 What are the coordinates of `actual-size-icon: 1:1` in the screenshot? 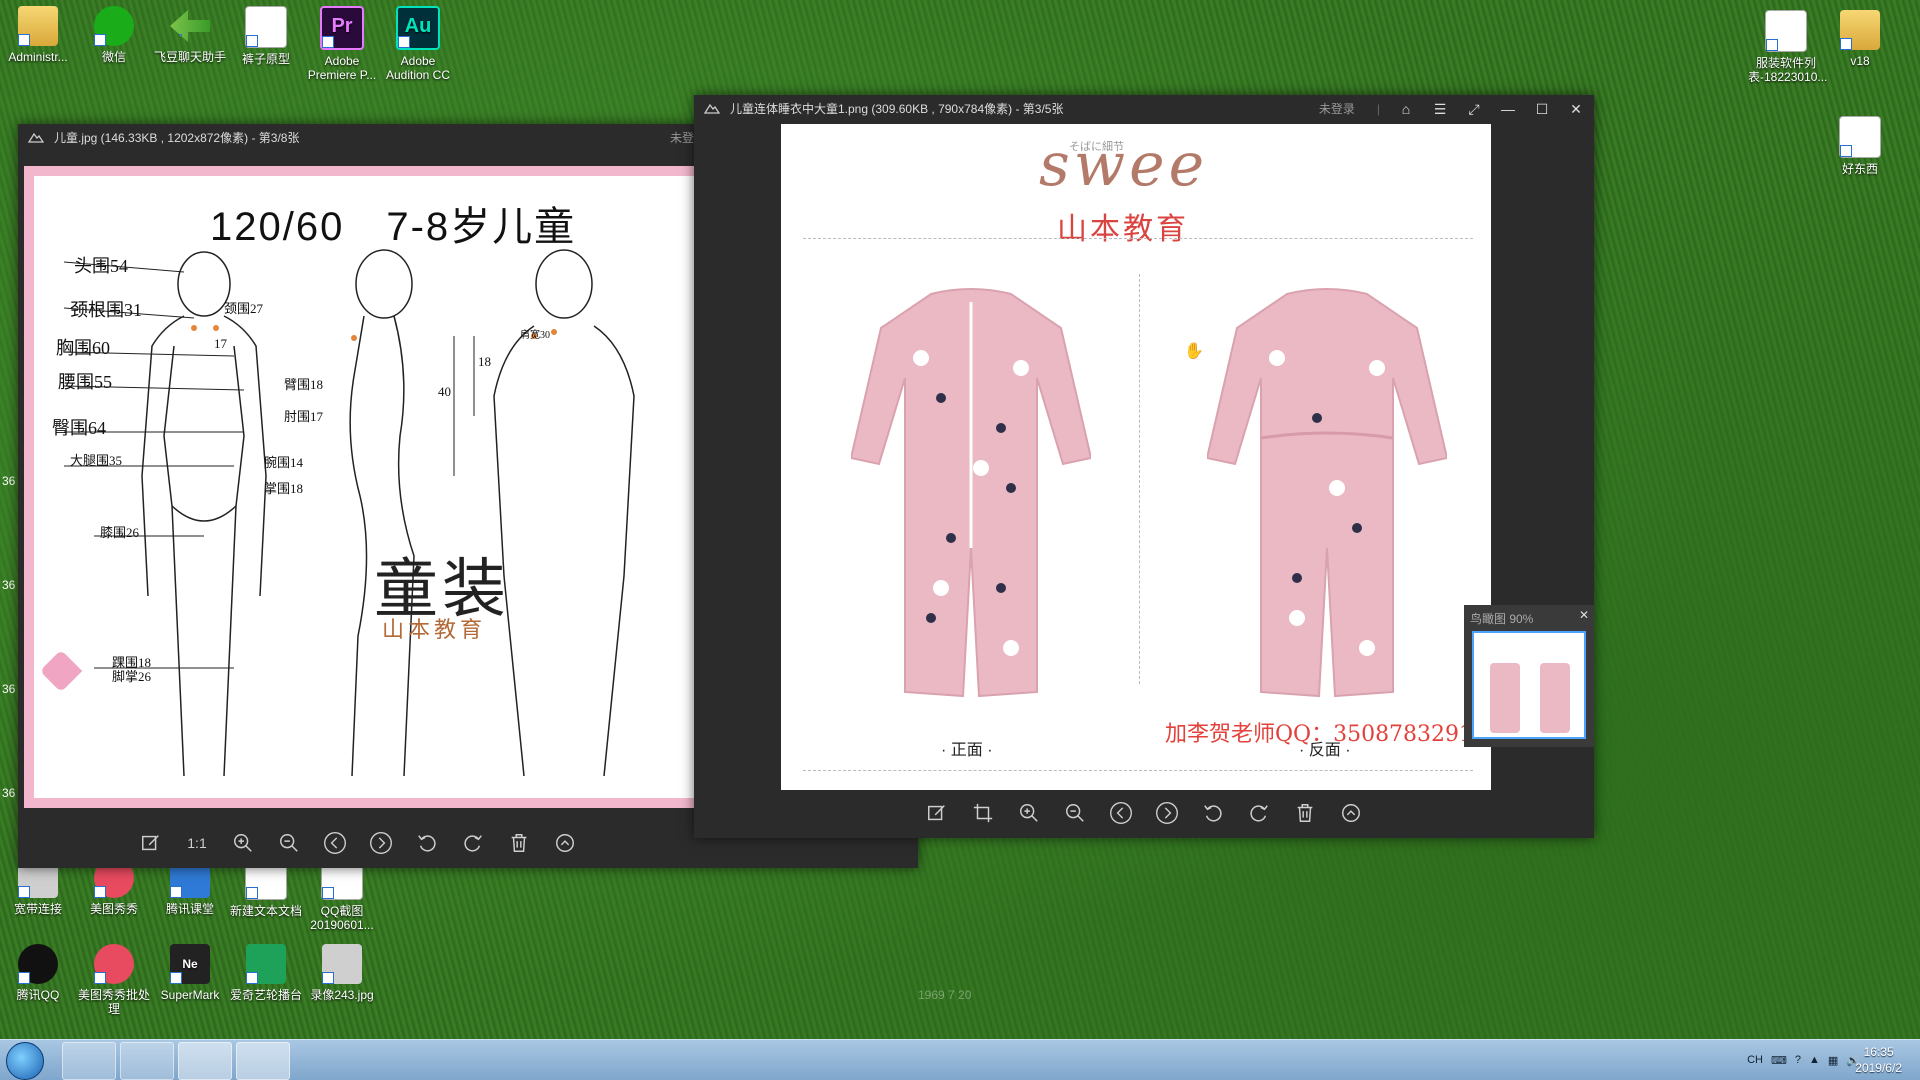 It's located at (197, 843).